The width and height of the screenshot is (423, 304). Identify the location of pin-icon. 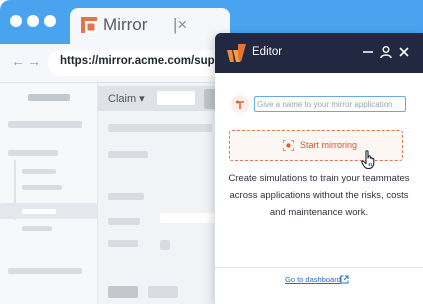
(240, 104).